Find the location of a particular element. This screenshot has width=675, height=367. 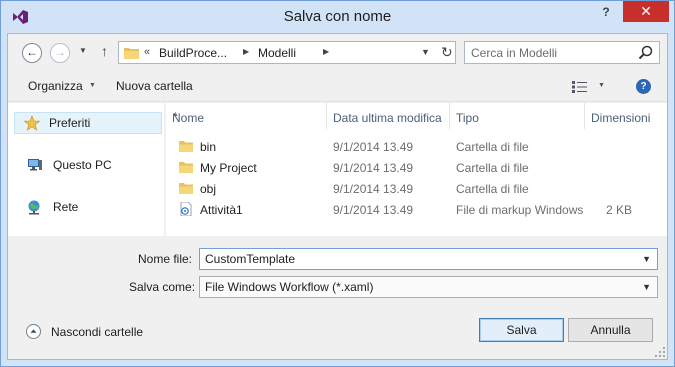

up-button: ↑ is located at coordinates (104, 51).